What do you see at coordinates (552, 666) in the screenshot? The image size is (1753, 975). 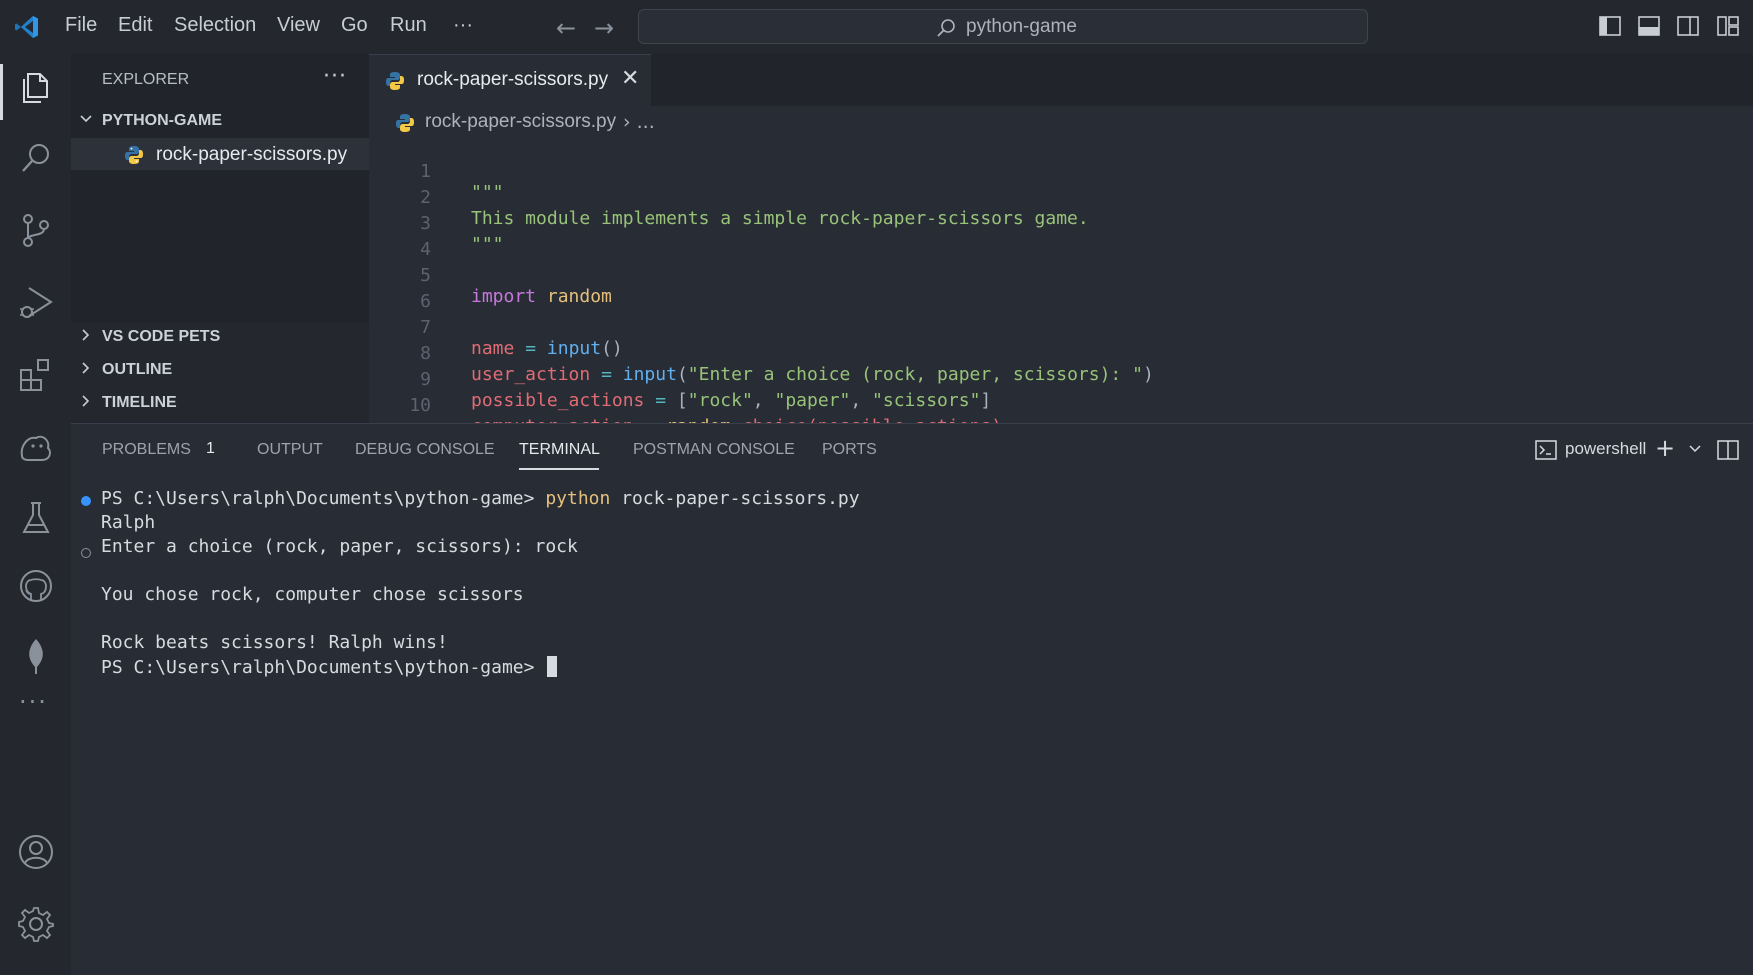 I see `terminal-cursor` at bounding box center [552, 666].